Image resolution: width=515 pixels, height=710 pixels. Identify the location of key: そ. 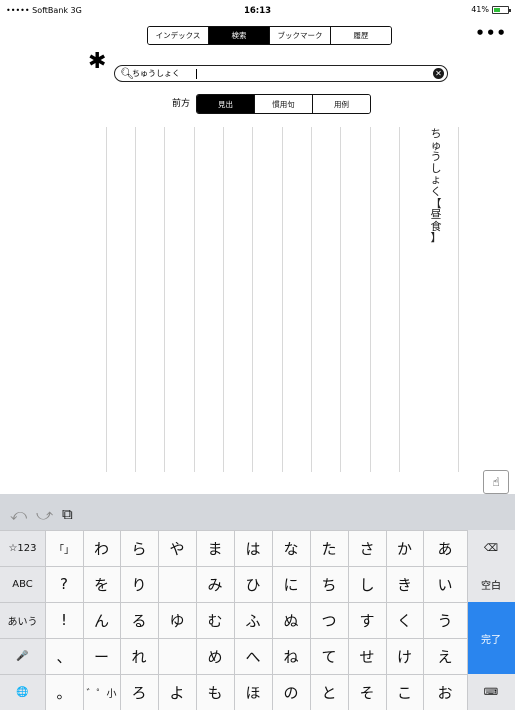
(367, 692).